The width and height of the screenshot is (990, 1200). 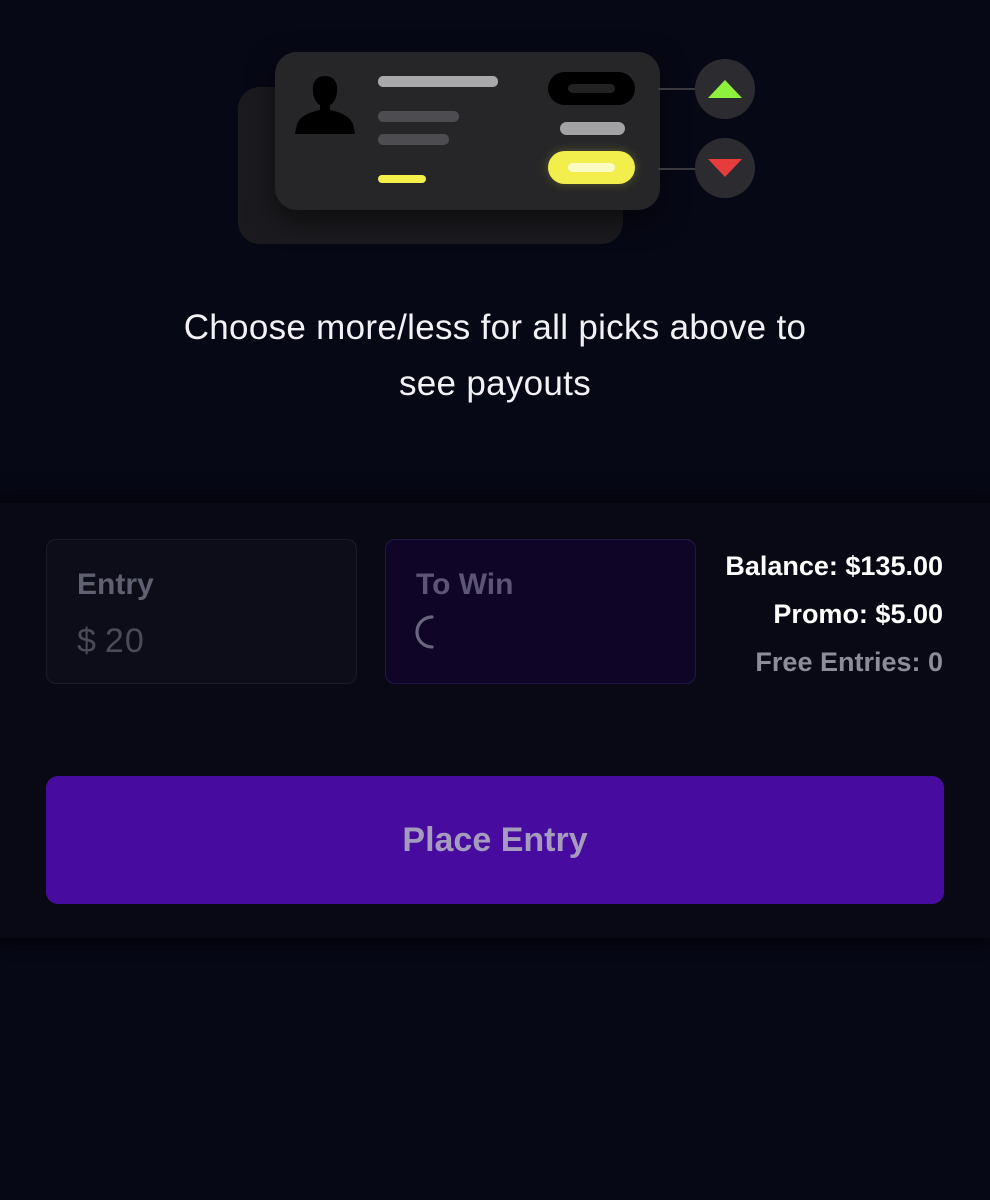 I want to click on more-arrow-badge, so click(x=725, y=89).